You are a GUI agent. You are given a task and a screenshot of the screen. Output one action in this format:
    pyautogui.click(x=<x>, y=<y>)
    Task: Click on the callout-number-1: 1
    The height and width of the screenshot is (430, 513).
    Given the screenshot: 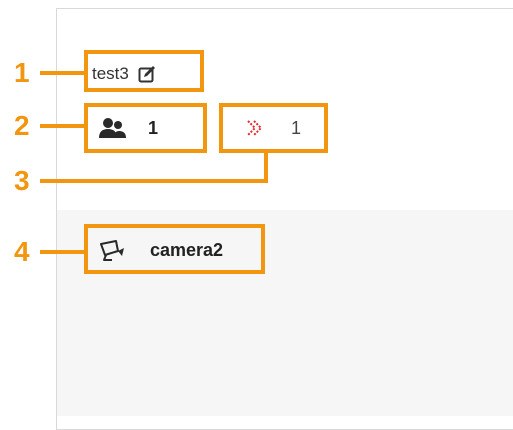 What is the action you would take?
    pyautogui.click(x=22, y=72)
    